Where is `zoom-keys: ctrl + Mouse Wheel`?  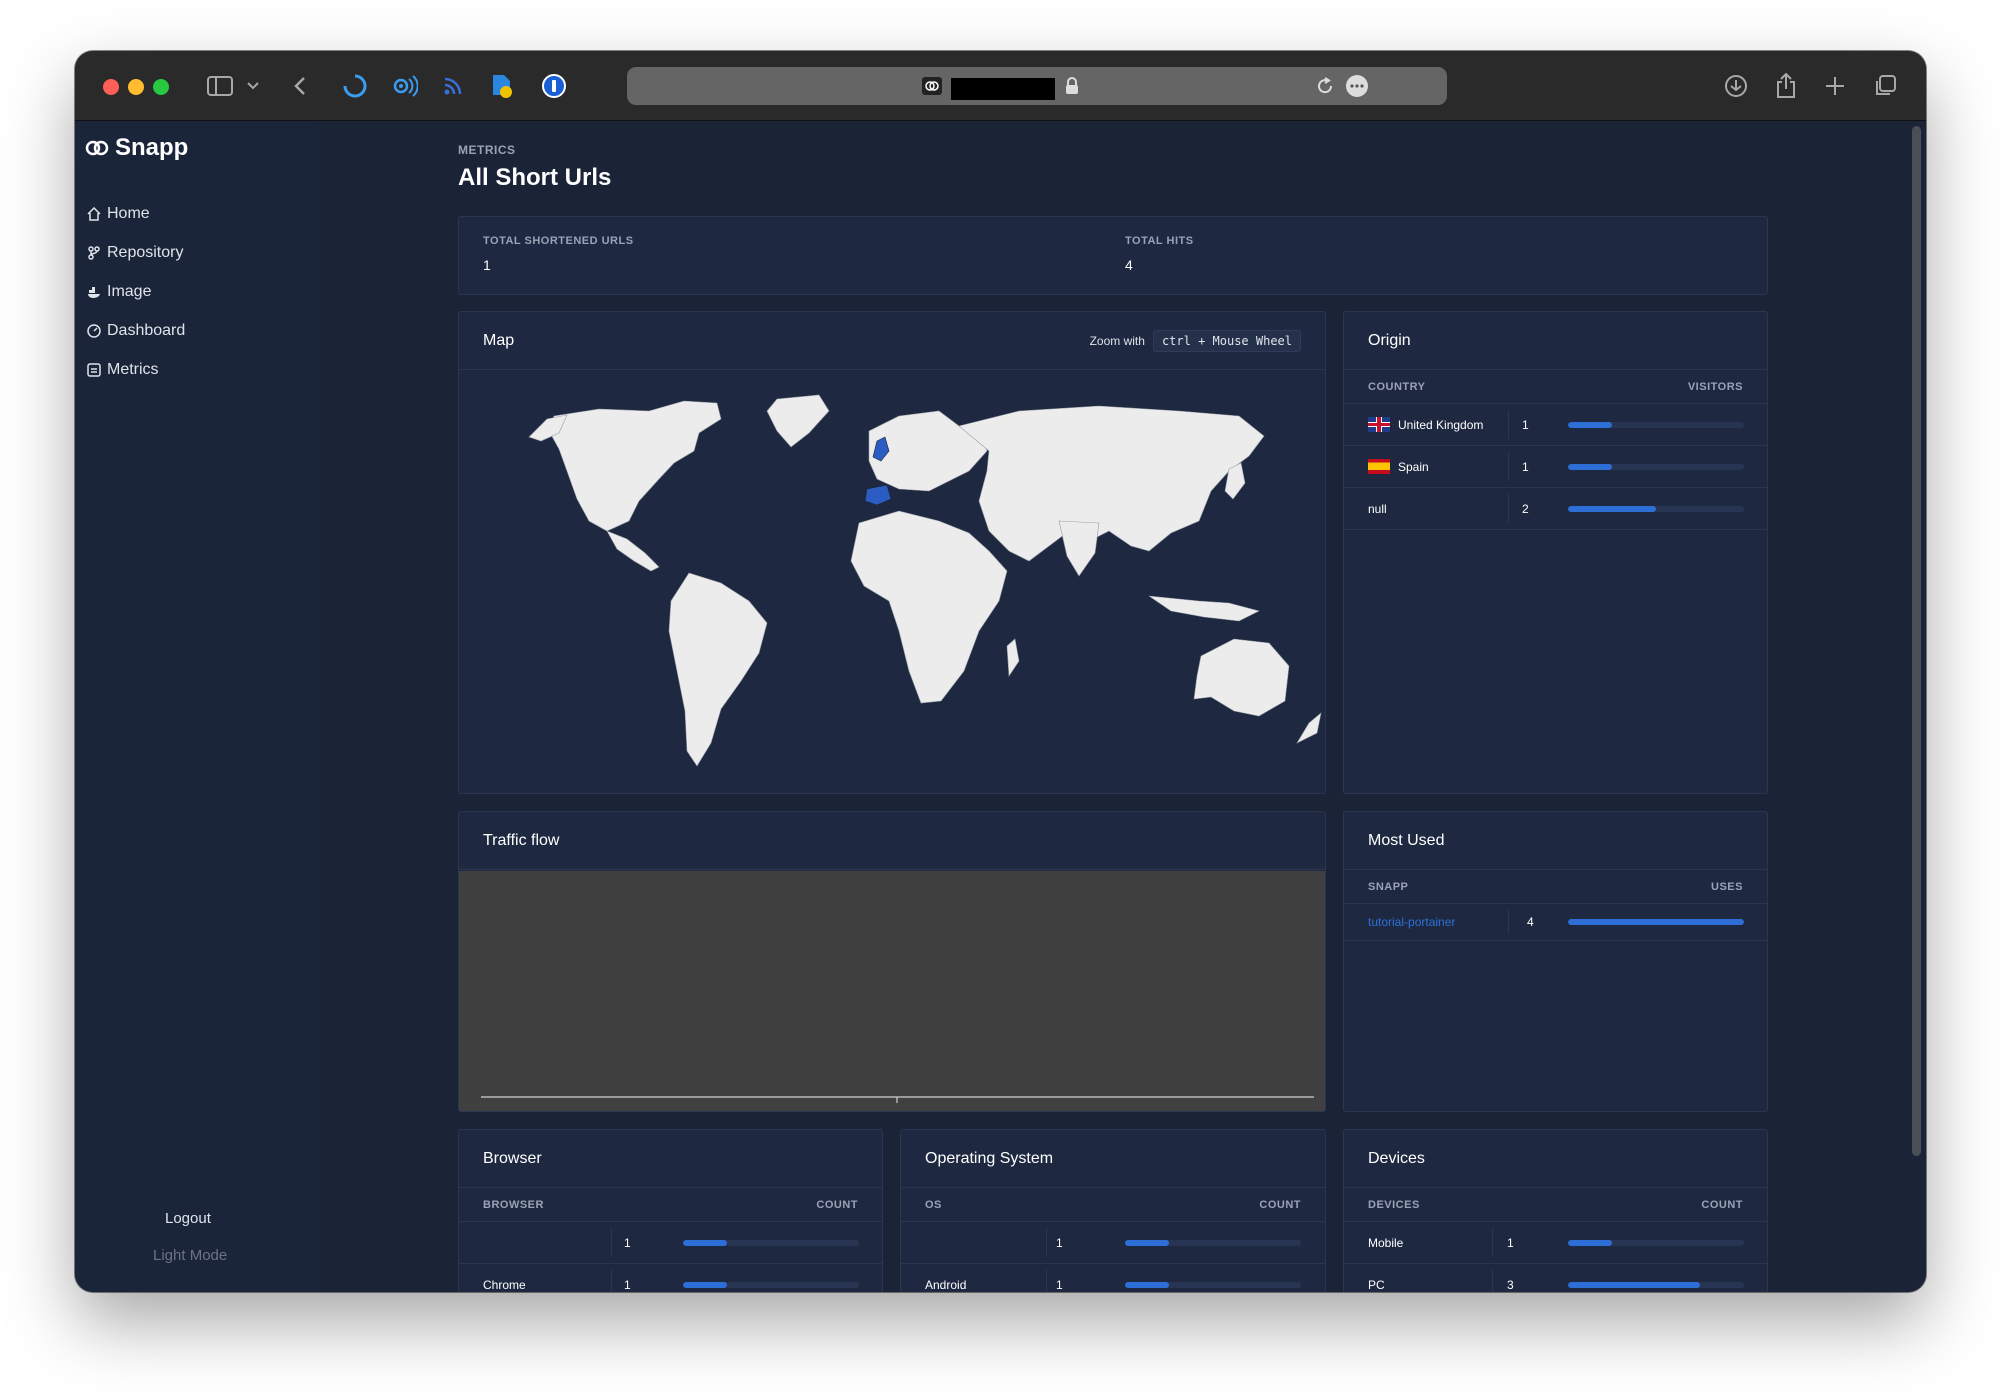 zoom-keys: ctrl + Mouse Wheel is located at coordinates (1226, 340).